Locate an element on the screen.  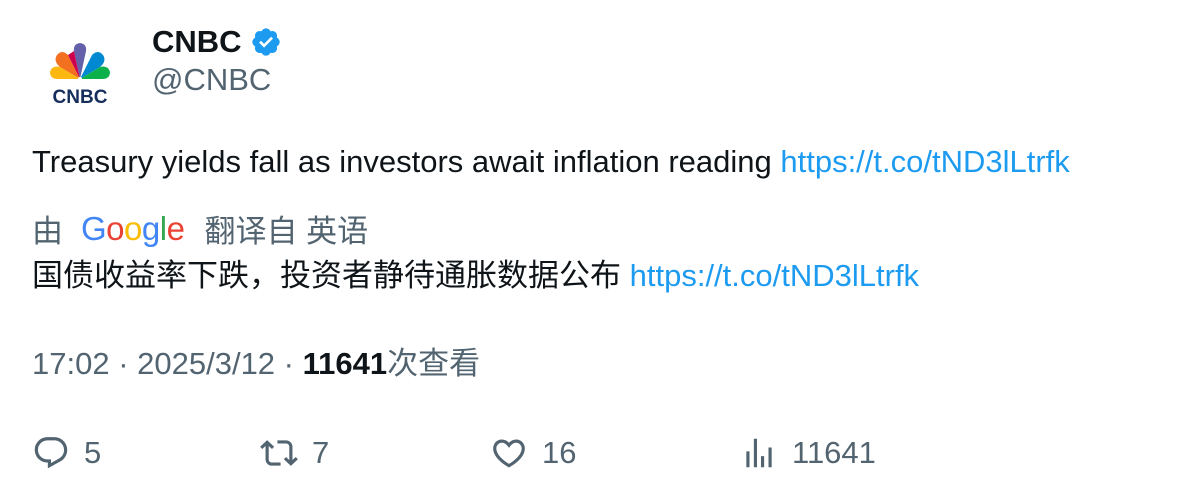
author-handle: @CNBC is located at coordinates (211, 80).